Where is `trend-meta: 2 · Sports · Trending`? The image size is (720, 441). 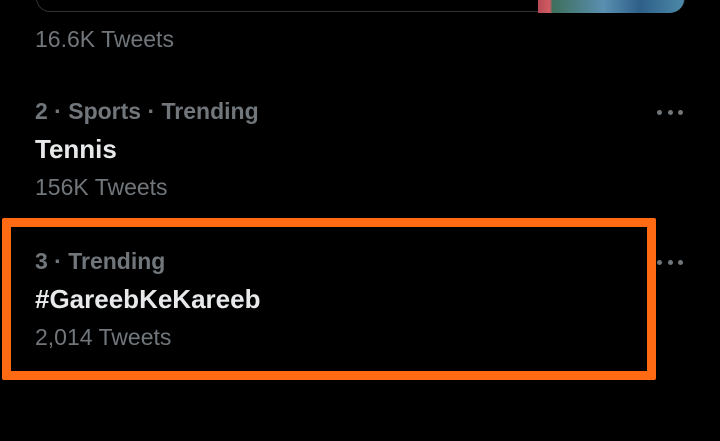 trend-meta: 2 · Sports · Trending is located at coordinates (147, 111).